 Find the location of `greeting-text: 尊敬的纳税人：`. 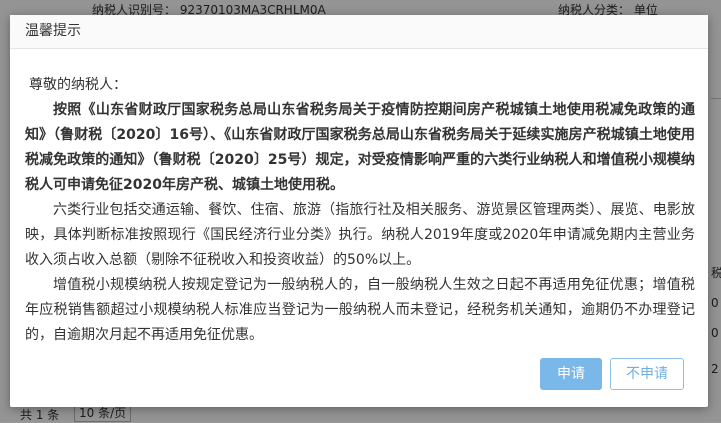

greeting-text: 尊敬的纳税人： is located at coordinates (78, 85).